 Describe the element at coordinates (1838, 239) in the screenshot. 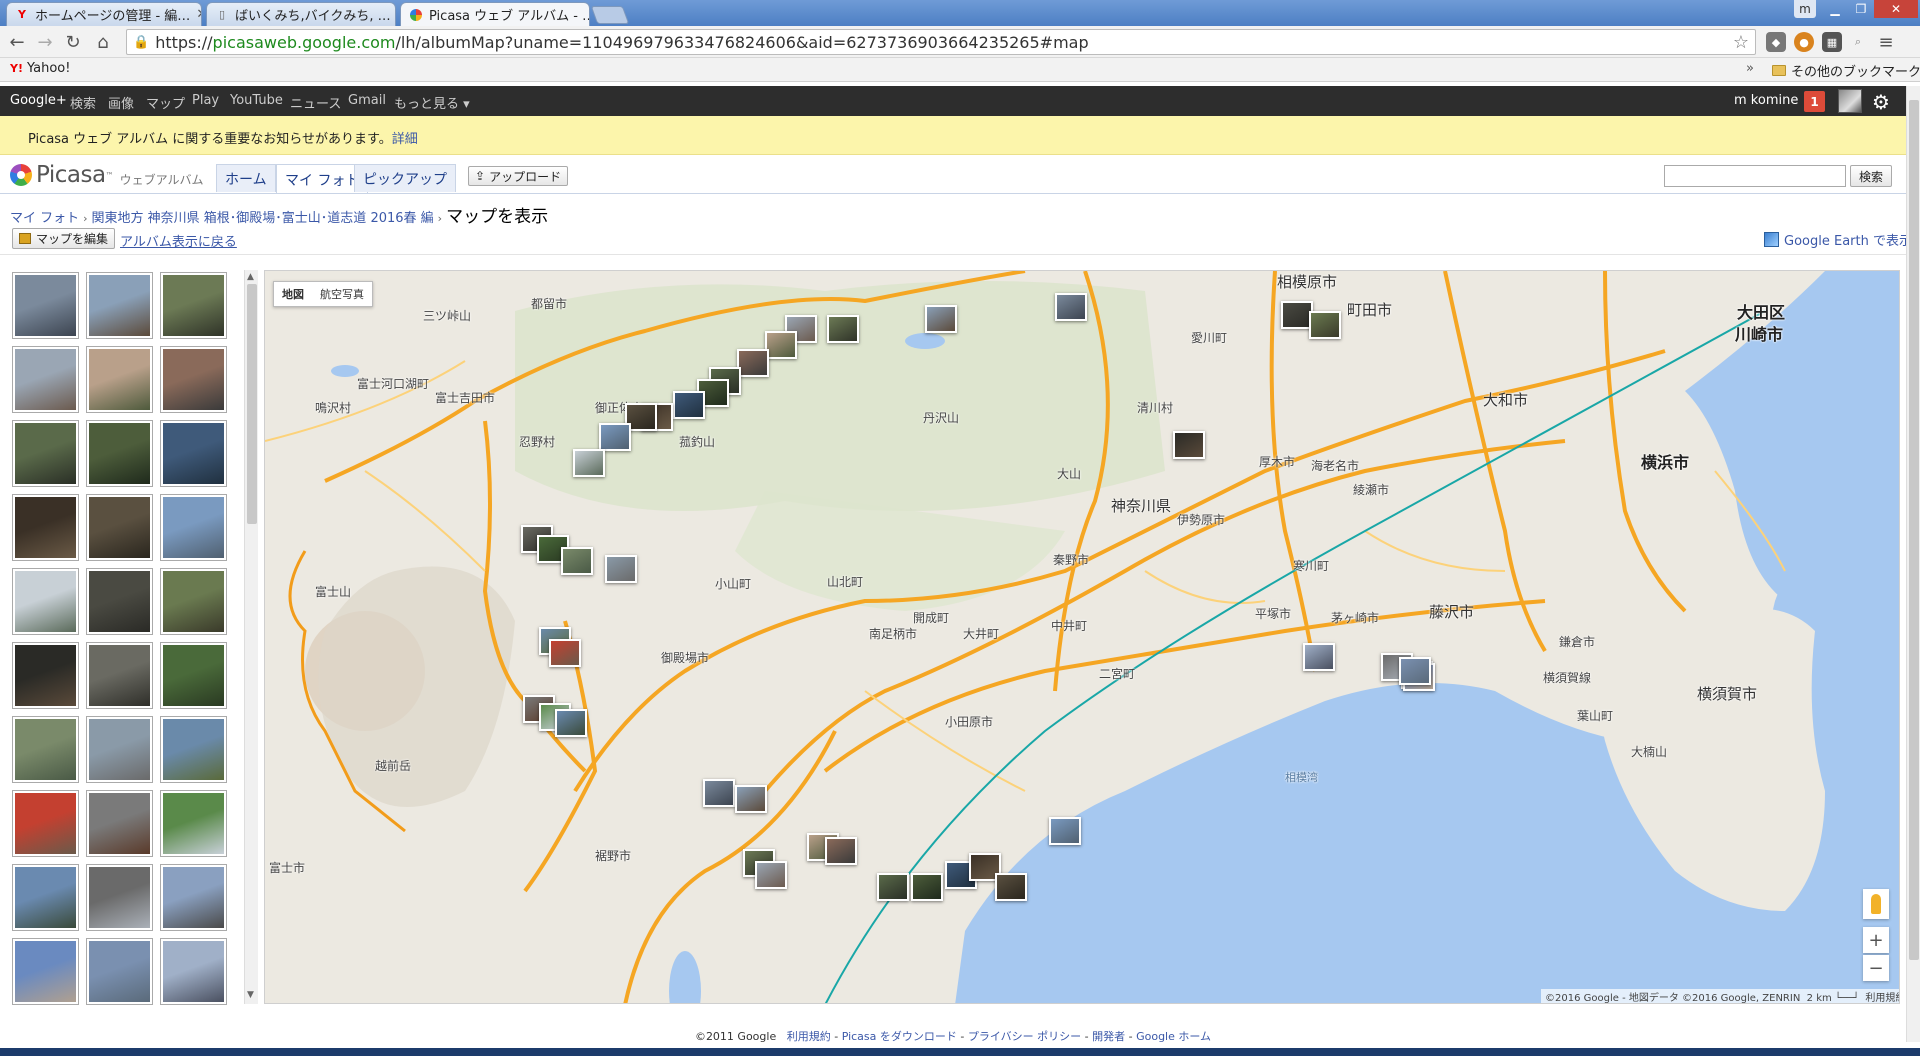

I see `google-earth-link: Google Earth で表示` at that location.